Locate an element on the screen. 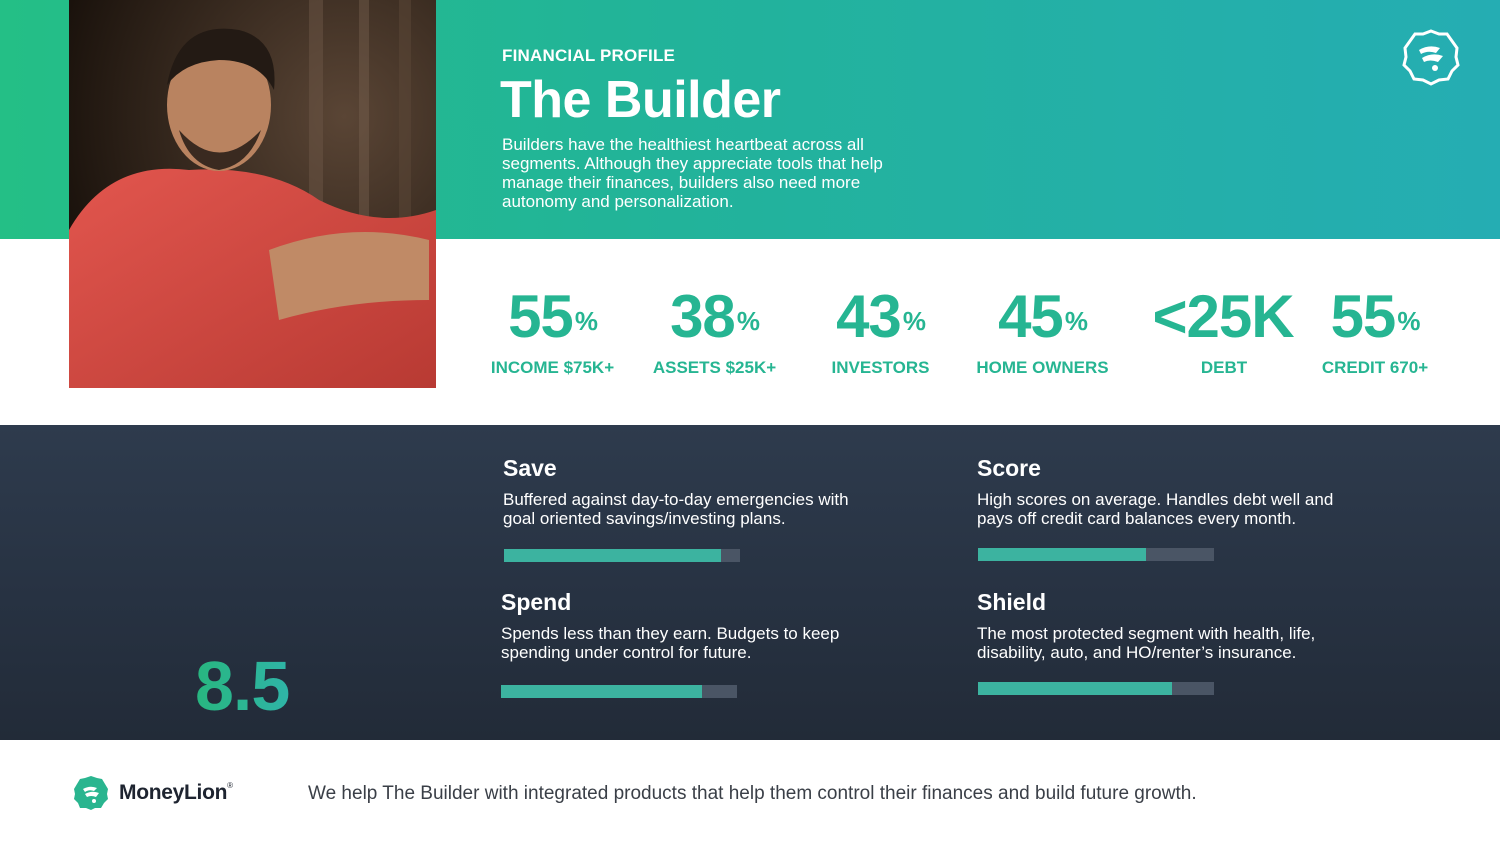 This screenshot has height=844, width=1500. stat-income: 55% INCOME $75K+ is located at coordinates (552, 330).